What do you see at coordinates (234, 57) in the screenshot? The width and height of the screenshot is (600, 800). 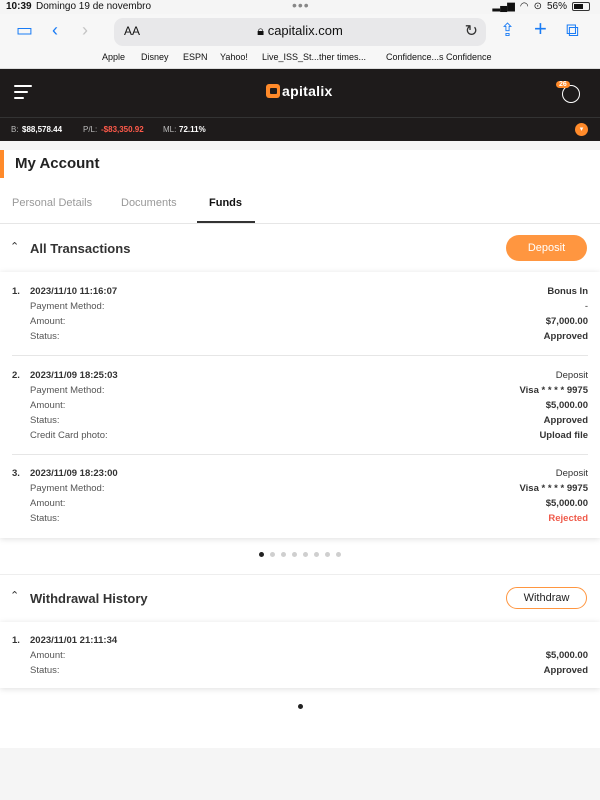 I see `bookmark-item: Yahoo!` at bounding box center [234, 57].